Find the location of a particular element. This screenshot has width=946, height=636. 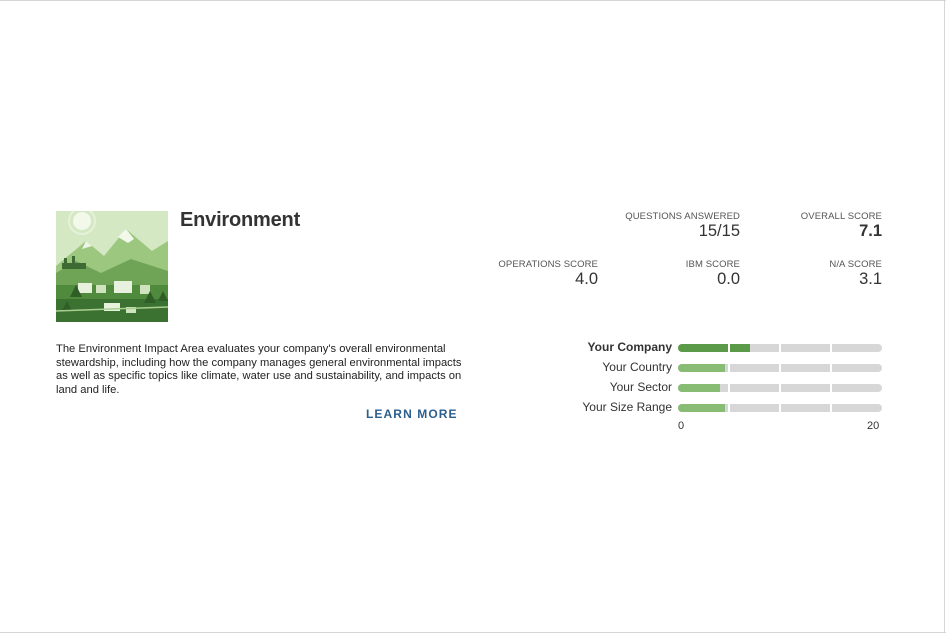

top-border is located at coordinates (473, 0).